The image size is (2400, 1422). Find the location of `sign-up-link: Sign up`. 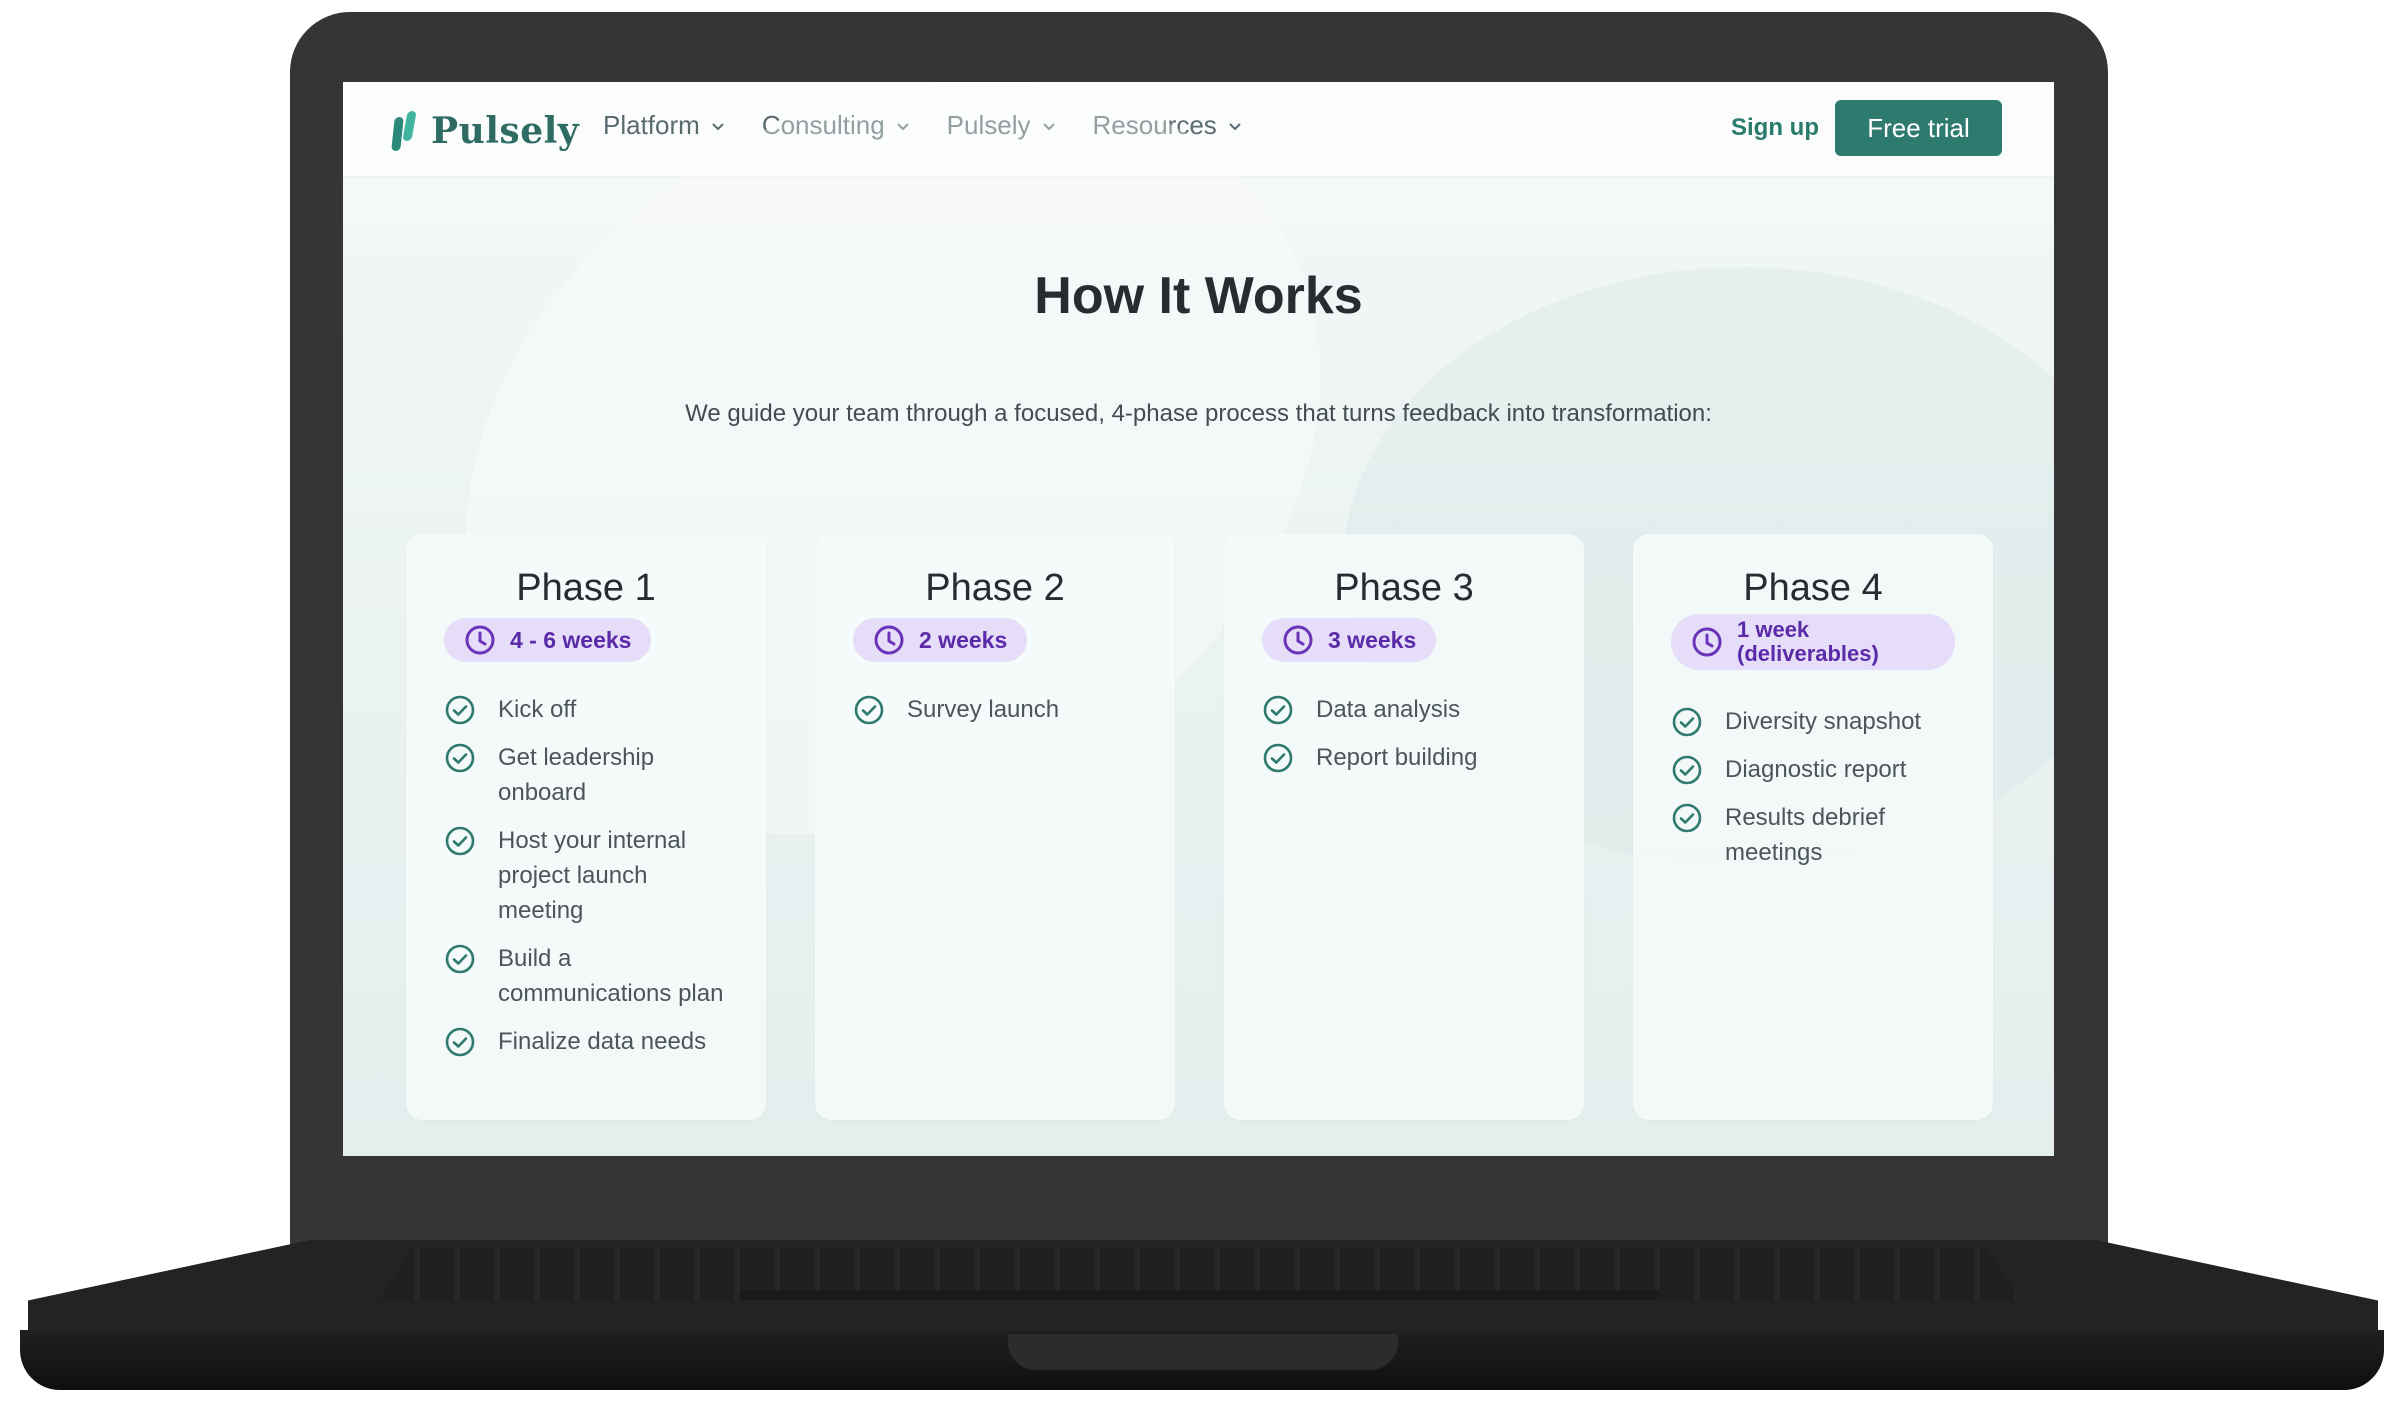

sign-up-link: Sign up is located at coordinates (1775, 128).